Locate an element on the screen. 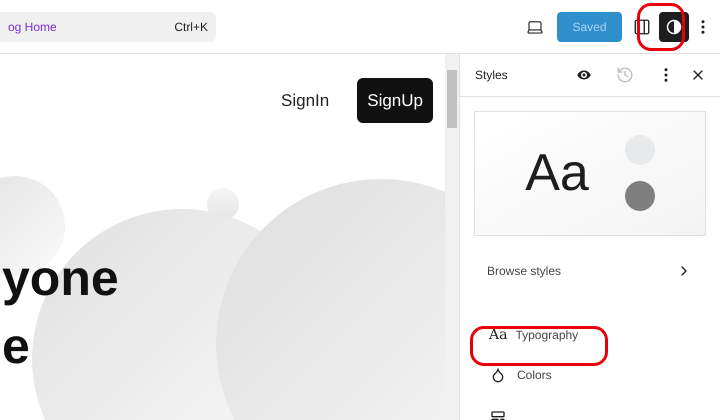 The width and height of the screenshot is (720, 420). droplet-icon is located at coordinates (498, 375).